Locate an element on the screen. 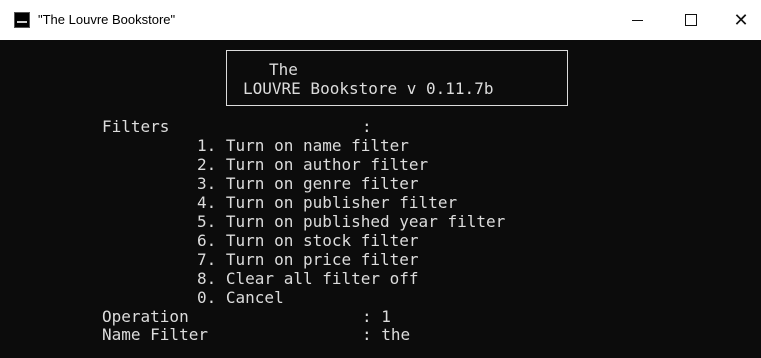  minimize-button is located at coordinates (637, 20).